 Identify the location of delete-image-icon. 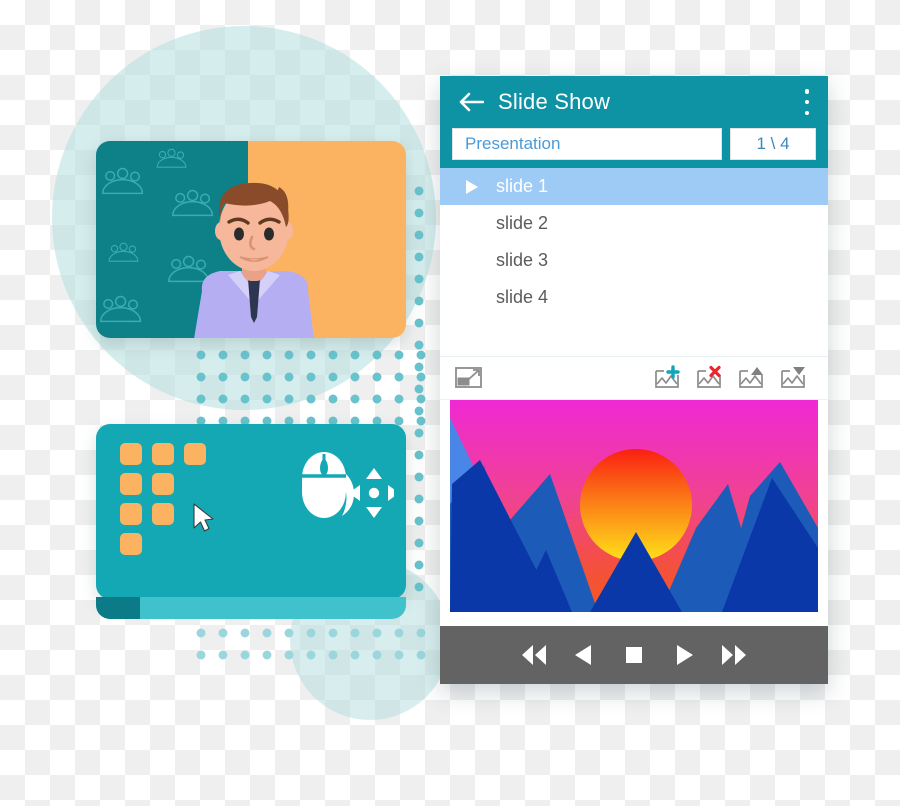
(711, 378).